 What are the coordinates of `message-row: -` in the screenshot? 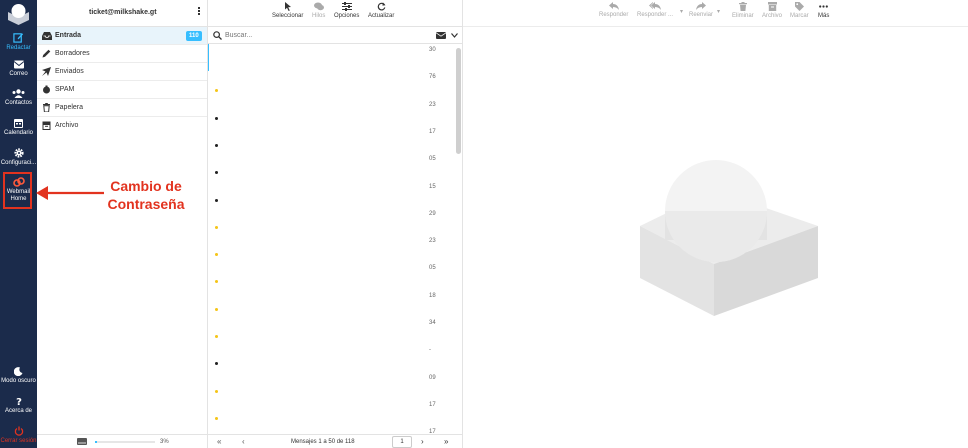 It's located at (331, 357).